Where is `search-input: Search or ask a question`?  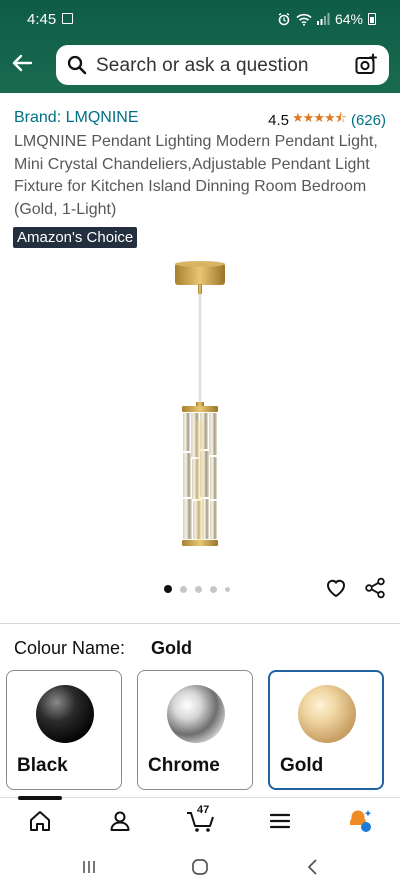
search-input: Search or ask a question is located at coordinates (202, 66).